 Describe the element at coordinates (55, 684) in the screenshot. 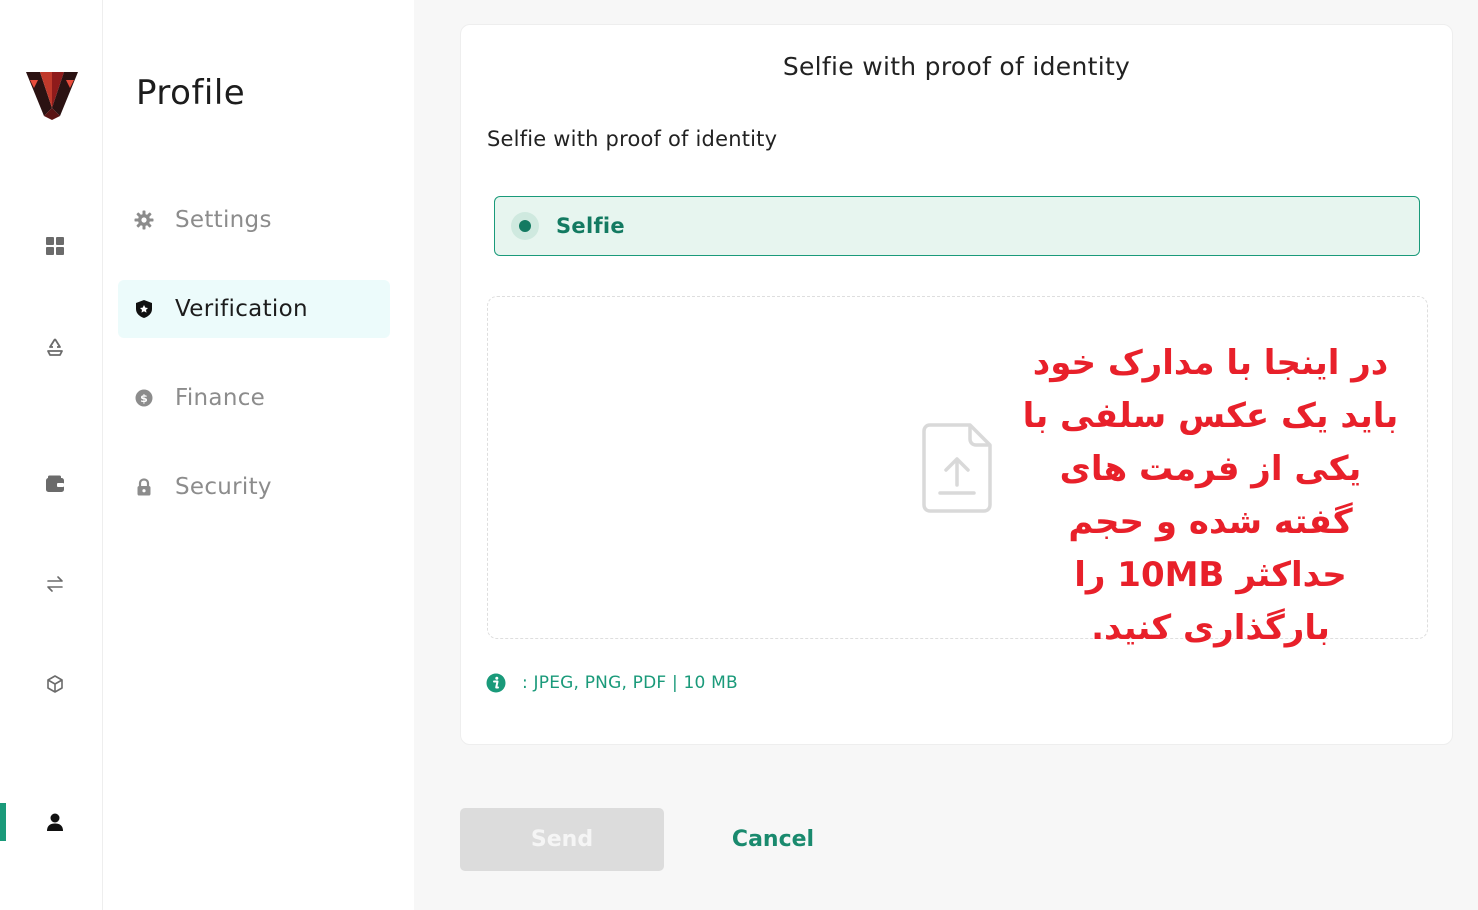

I see `cube-icon` at that location.